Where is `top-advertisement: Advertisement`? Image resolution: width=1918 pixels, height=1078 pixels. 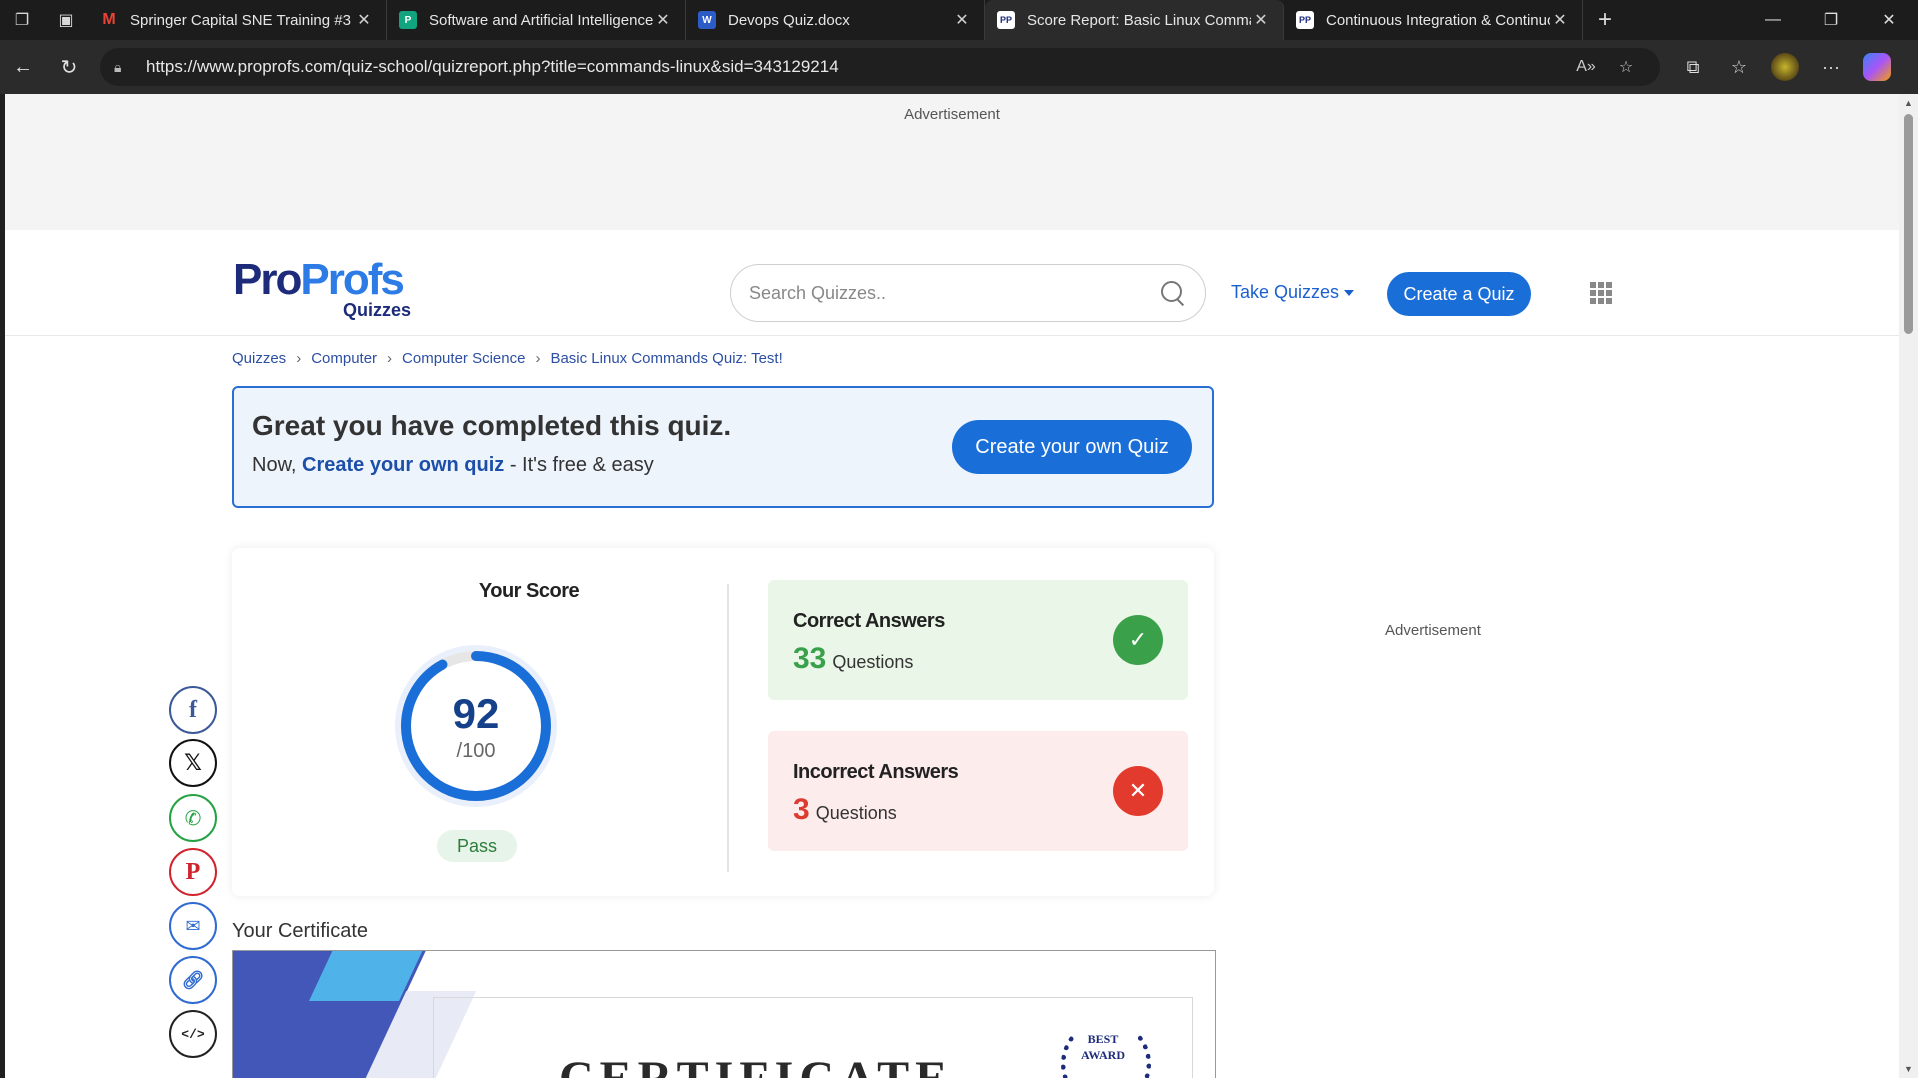 top-advertisement: Advertisement is located at coordinates (952, 162).